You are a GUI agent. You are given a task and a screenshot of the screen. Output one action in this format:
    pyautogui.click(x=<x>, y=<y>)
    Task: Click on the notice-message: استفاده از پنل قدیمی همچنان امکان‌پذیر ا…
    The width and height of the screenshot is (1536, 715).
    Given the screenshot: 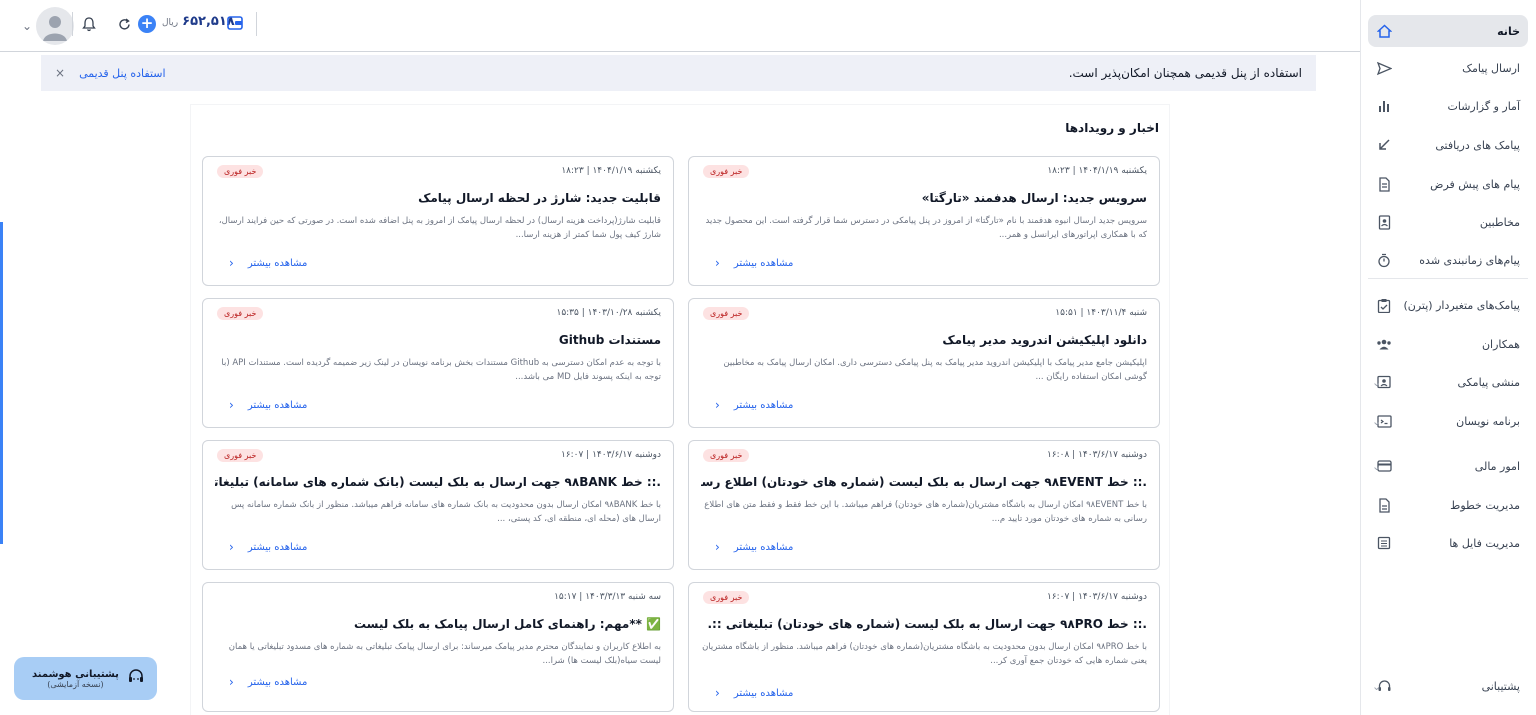 What is the action you would take?
    pyautogui.click(x=1185, y=73)
    